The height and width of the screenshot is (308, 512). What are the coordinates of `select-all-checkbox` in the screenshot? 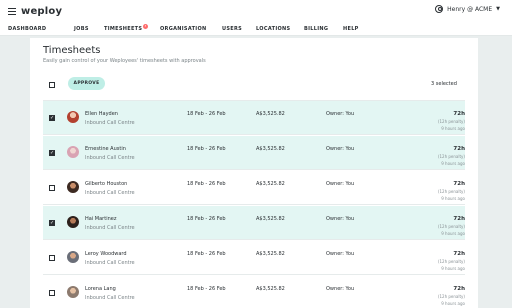 It's located at (52, 85).